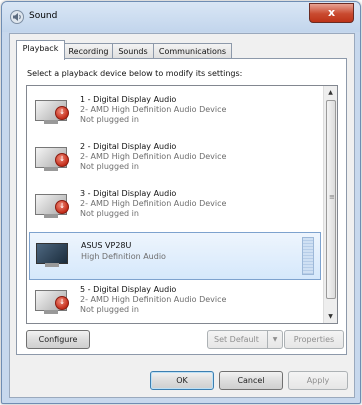 The width and height of the screenshot is (362, 405). I want to click on tab-sounds: Sounds, so click(133, 51).